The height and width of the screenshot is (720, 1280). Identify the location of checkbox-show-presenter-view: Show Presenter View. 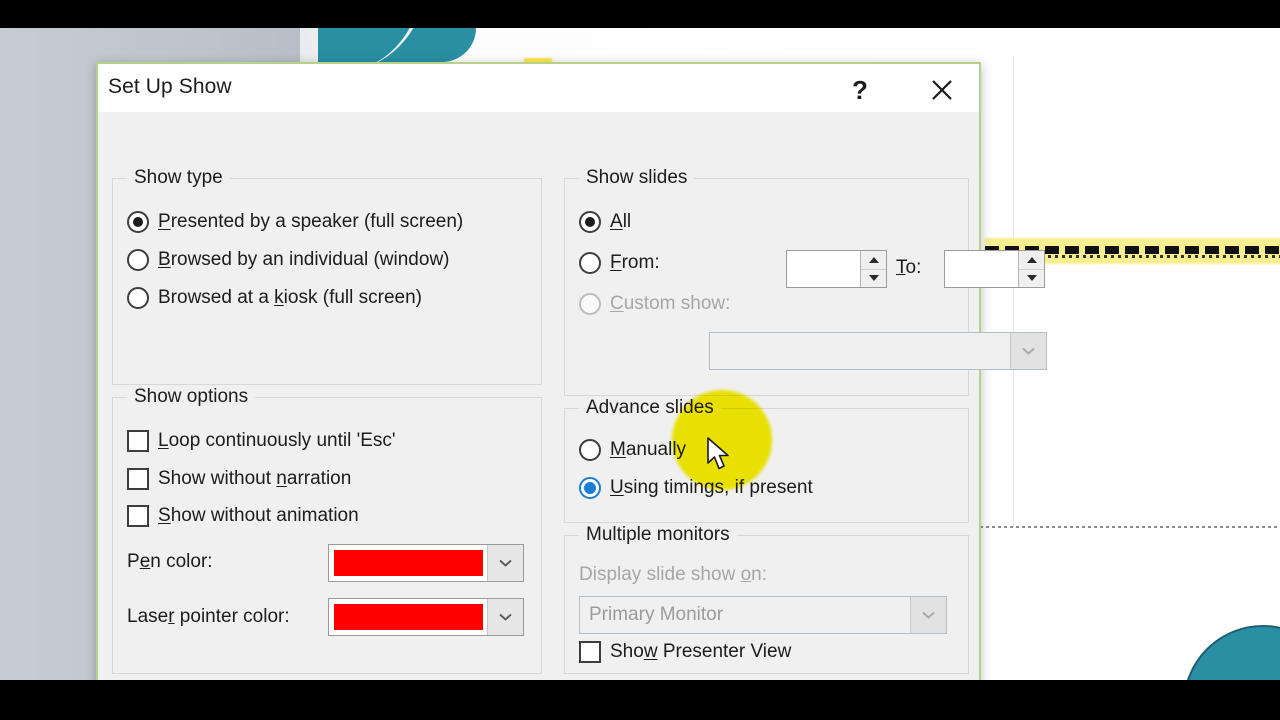
(685, 652).